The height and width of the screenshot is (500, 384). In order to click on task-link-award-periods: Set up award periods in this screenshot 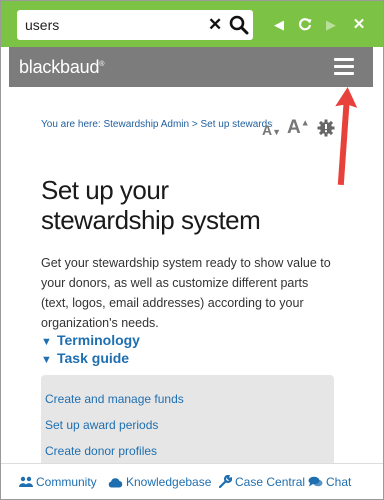, I will do `click(101, 425)`.